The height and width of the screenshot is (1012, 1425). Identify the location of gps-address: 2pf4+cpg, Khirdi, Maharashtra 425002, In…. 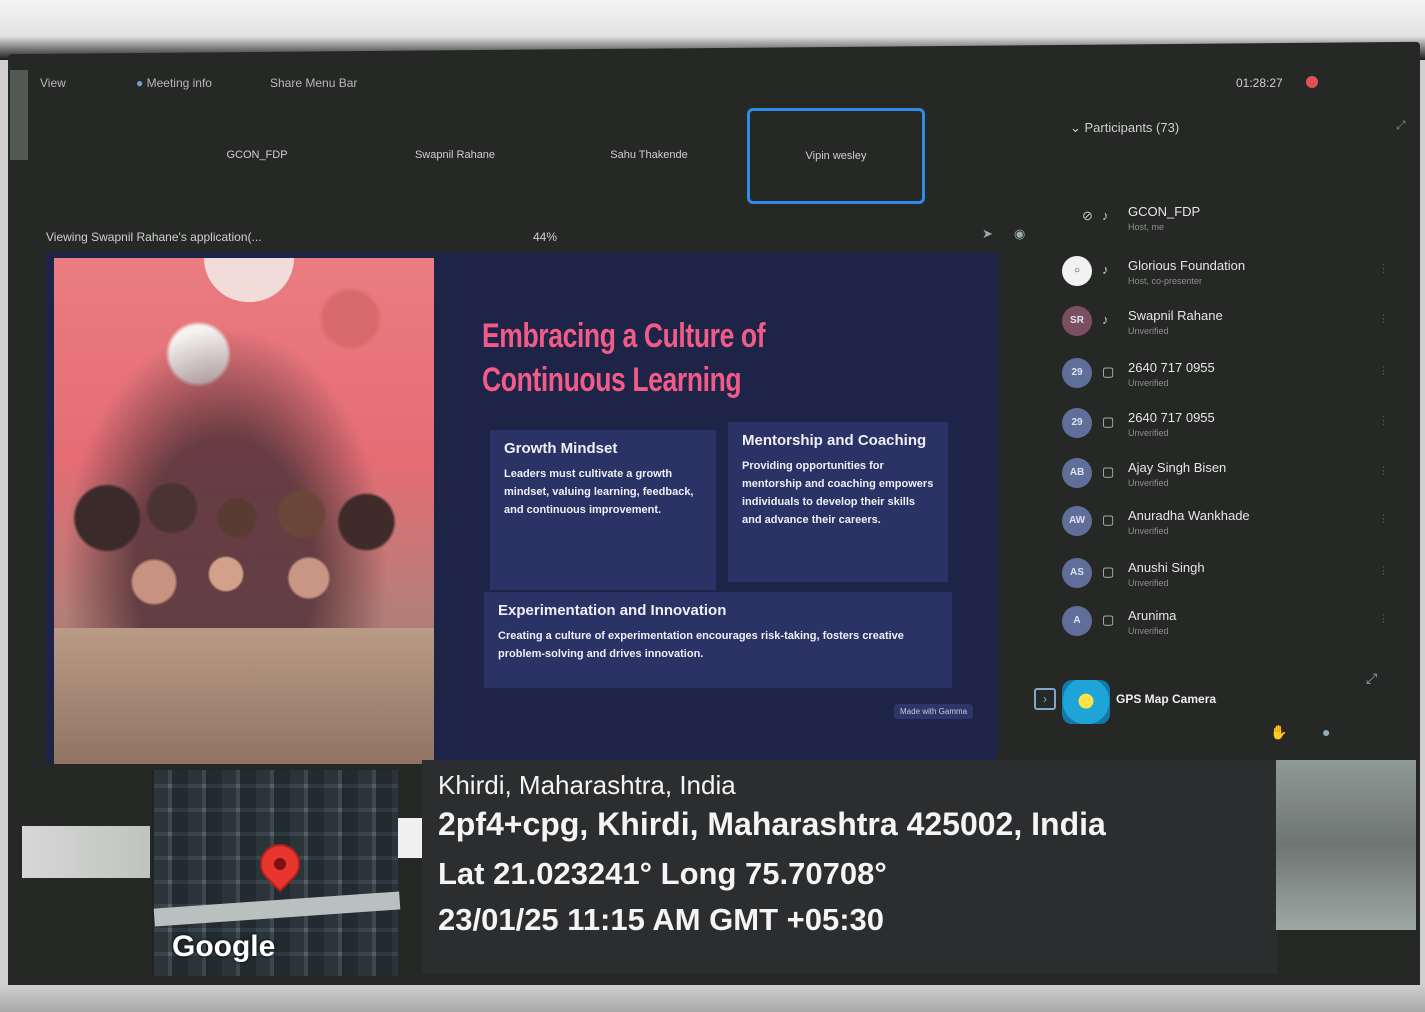
(772, 824).